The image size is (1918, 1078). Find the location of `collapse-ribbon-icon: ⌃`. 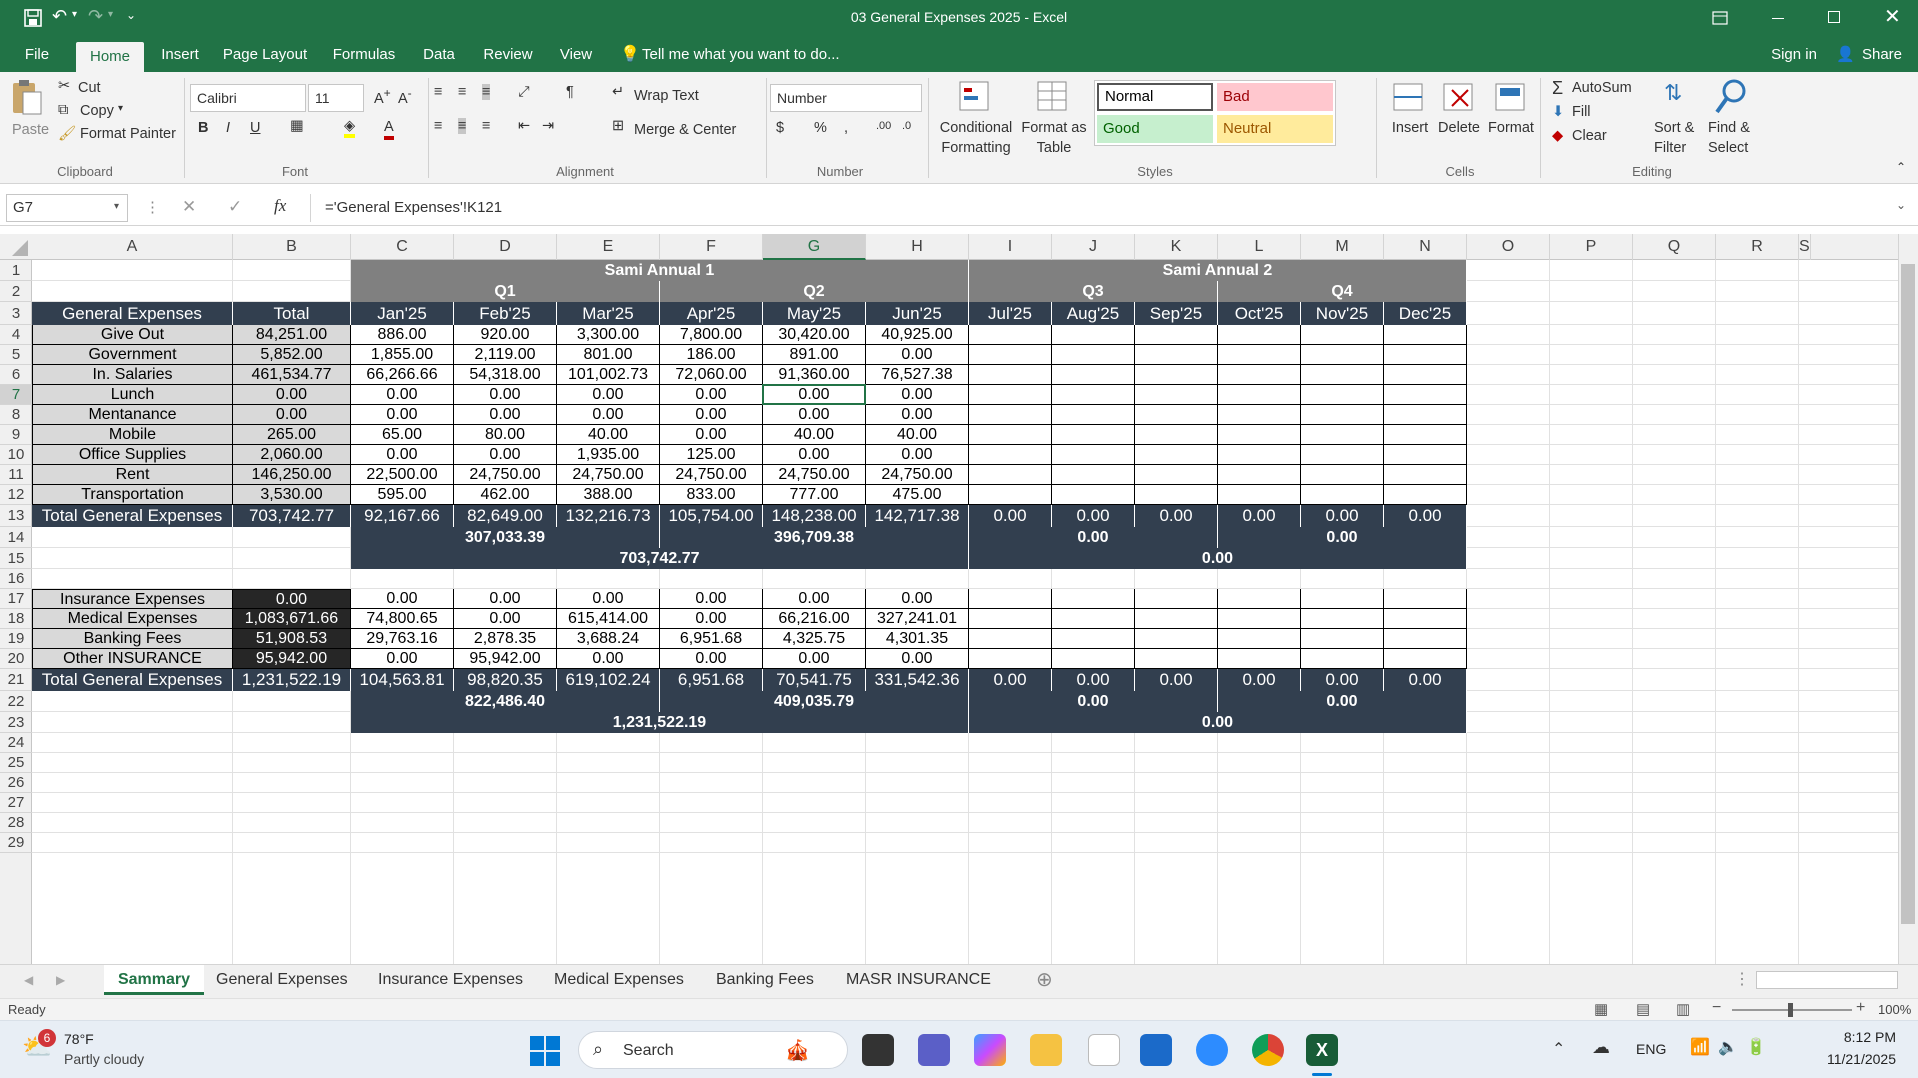

collapse-ribbon-icon: ⌃ is located at coordinates (1901, 167).